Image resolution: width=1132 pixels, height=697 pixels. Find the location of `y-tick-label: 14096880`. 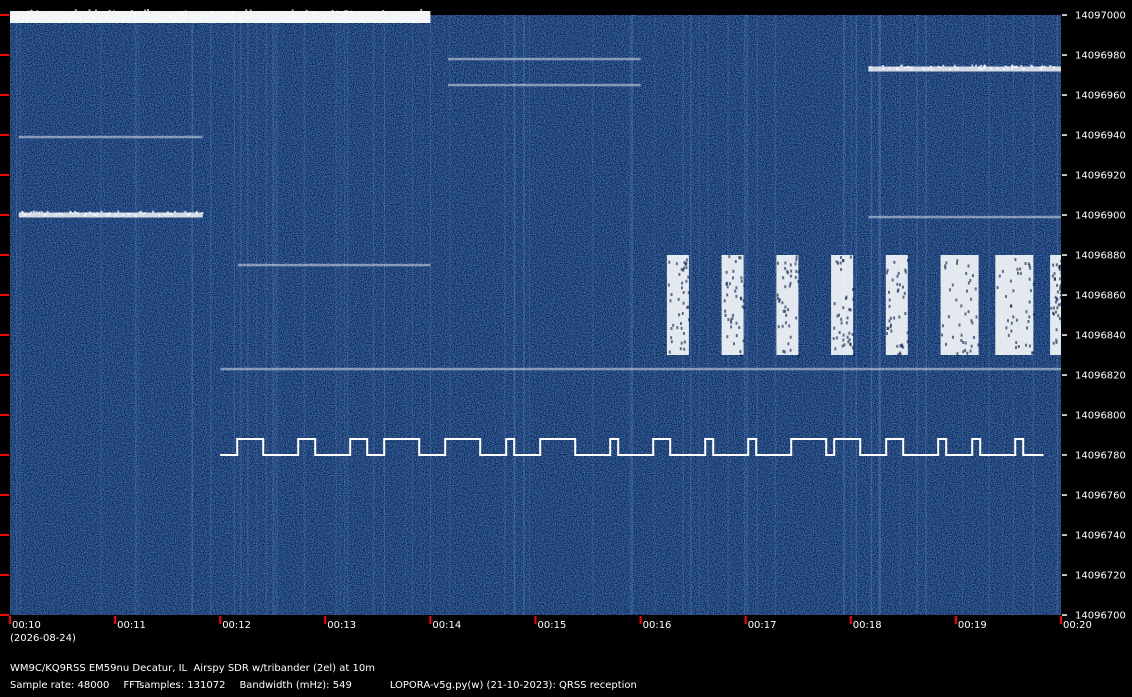

y-tick-label: 14096880 is located at coordinates (1100, 256).